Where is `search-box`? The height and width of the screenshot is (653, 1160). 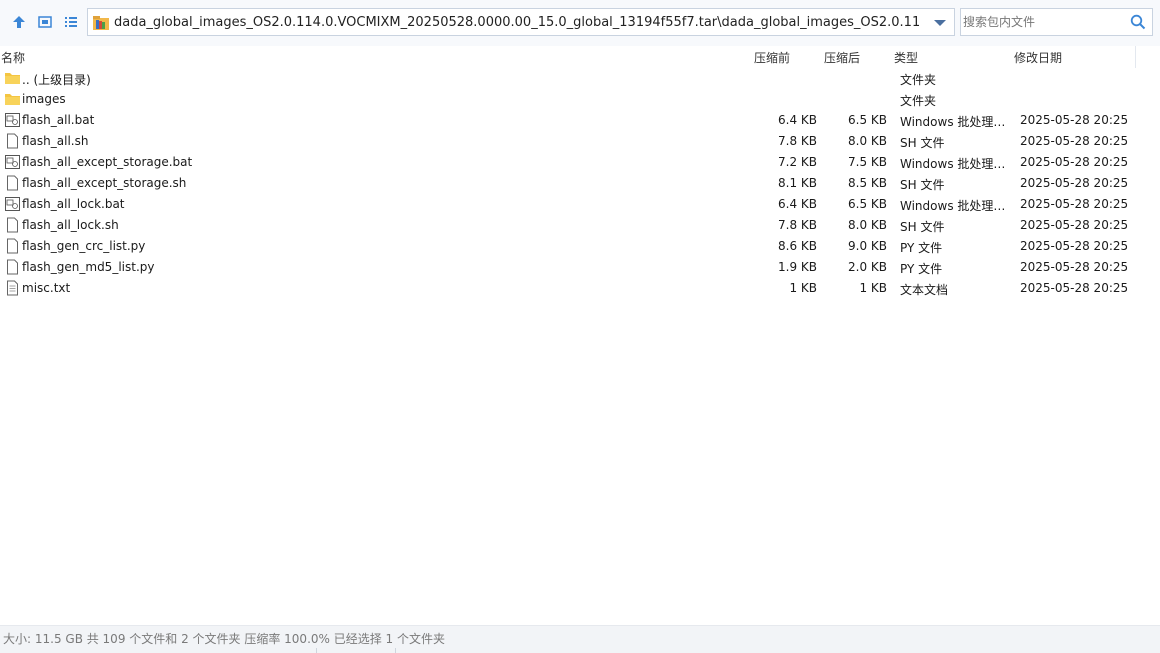
search-box is located at coordinates (1056, 22).